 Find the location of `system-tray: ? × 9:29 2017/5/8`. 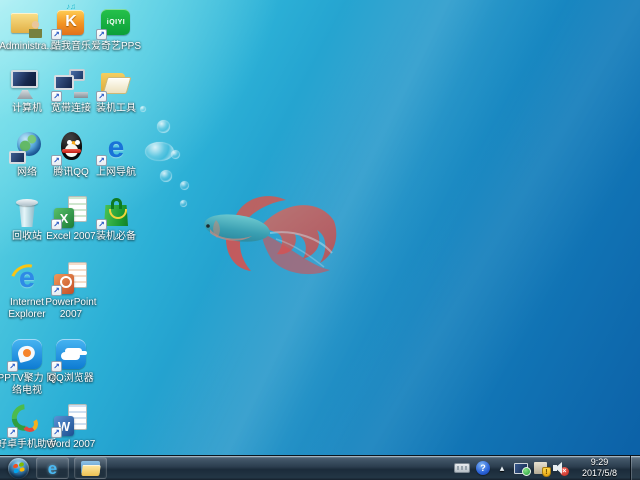

system-tray: ? × 9:29 2017/5/8 is located at coordinates (546, 467).